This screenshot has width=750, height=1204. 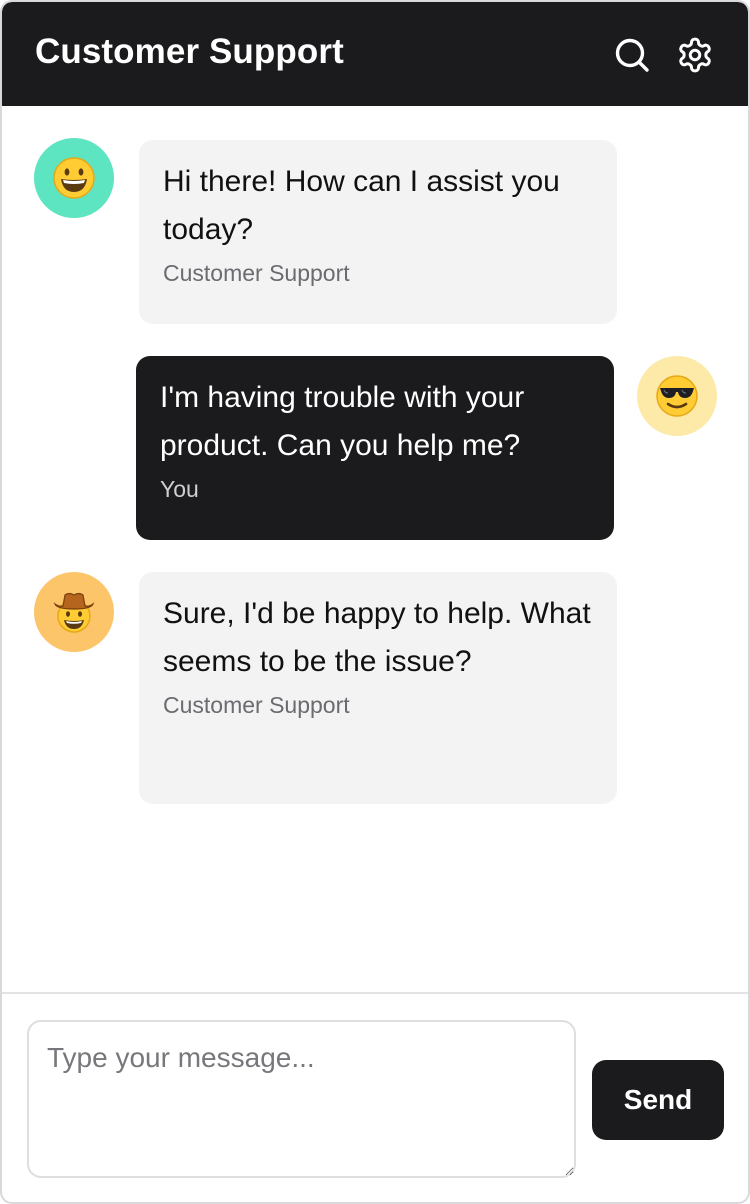 What do you see at coordinates (375, 54) in the screenshot?
I see `chat-header: Customer Support` at bounding box center [375, 54].